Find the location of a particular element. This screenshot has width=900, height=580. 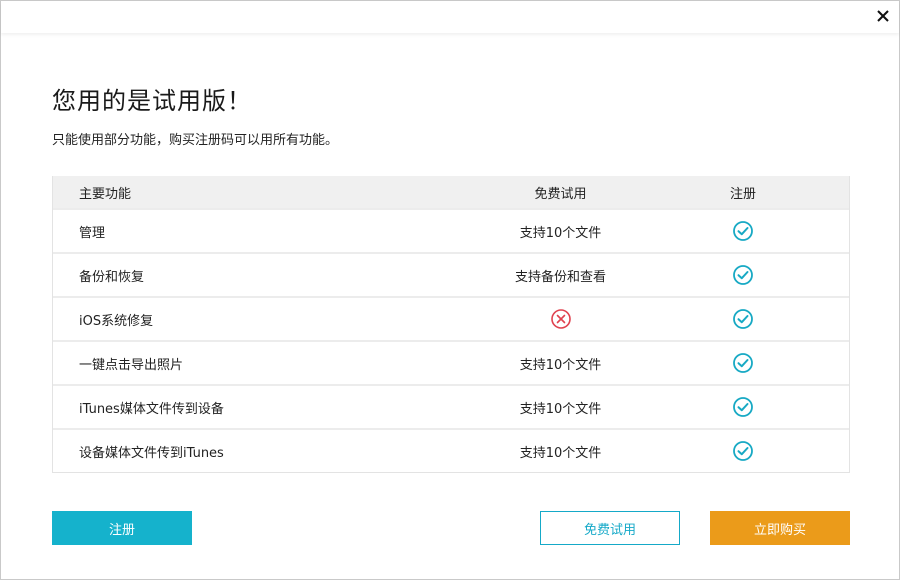

feature-name: iOS系统修复 is located at coordinates (116, 321).